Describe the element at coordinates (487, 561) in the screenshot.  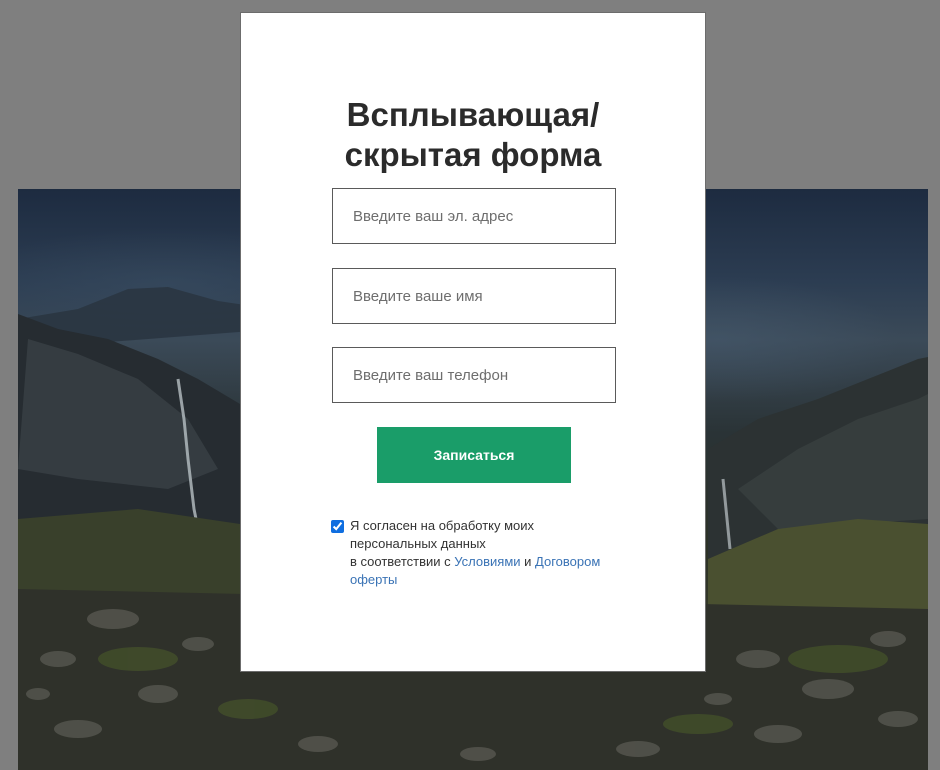
I see `terms-link: Условиями` at that location.